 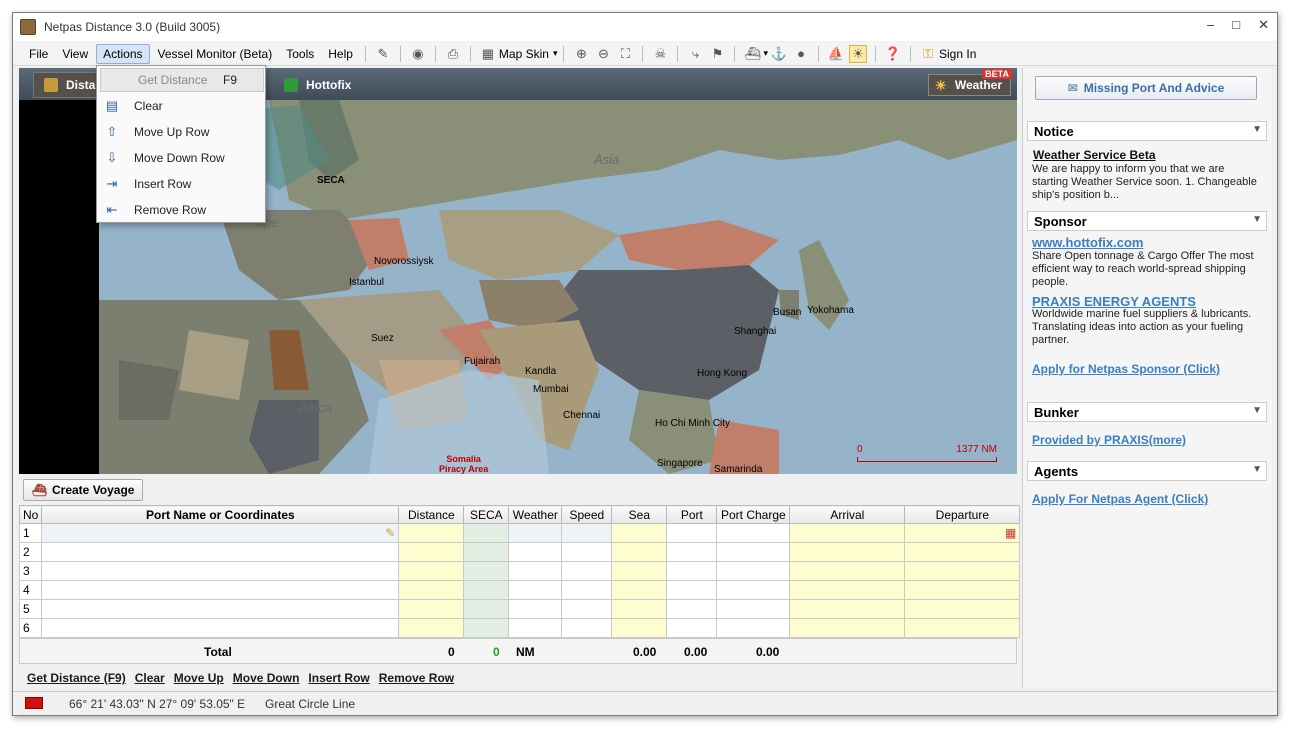 I want to click on missing-port-button: ✉ Missing Port And Advice, so click(x=1146, y=88).